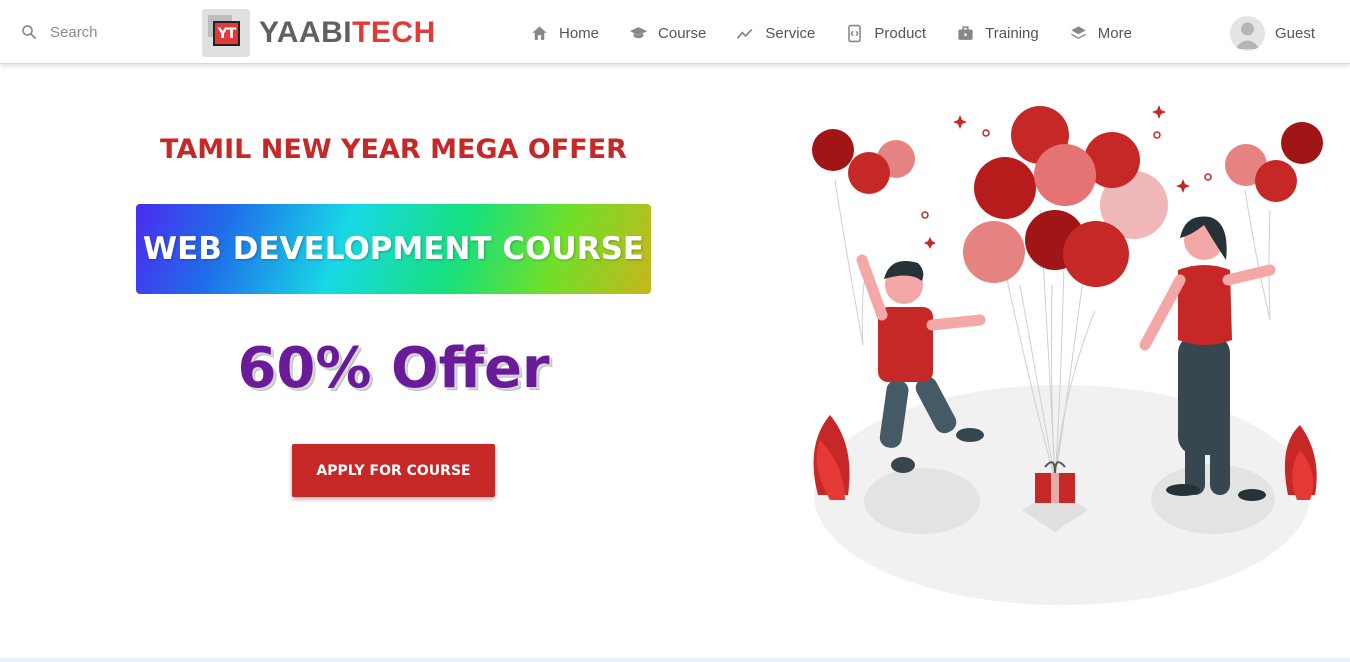 The image size is (1350, 662). Describe the element at coordinates (393, 470) in the screenshot. I see `apply-for-course-button: APPLY FOR COURSE` at that location.